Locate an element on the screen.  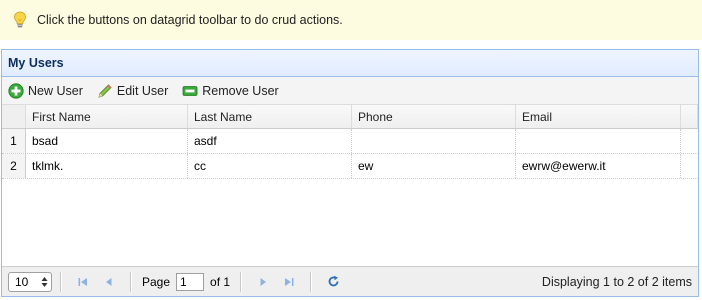
first-page-button is located at coordinates (83, 282).